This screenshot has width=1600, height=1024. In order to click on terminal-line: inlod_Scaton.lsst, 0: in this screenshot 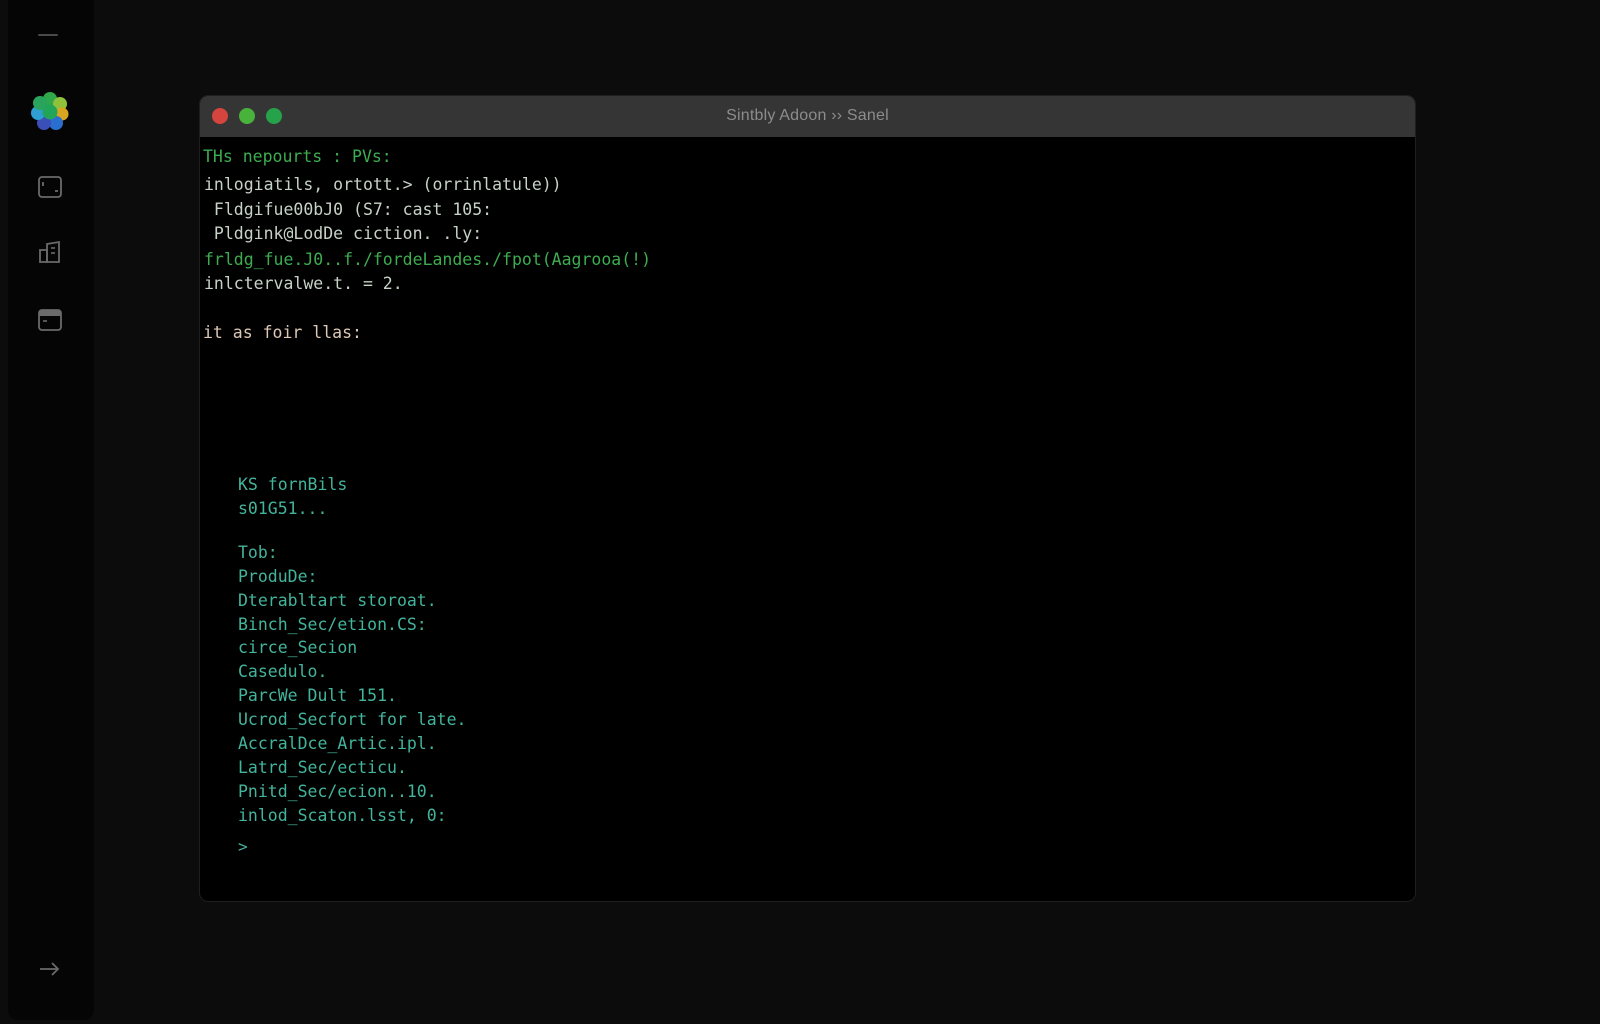, I will do `click(342, 815)`.